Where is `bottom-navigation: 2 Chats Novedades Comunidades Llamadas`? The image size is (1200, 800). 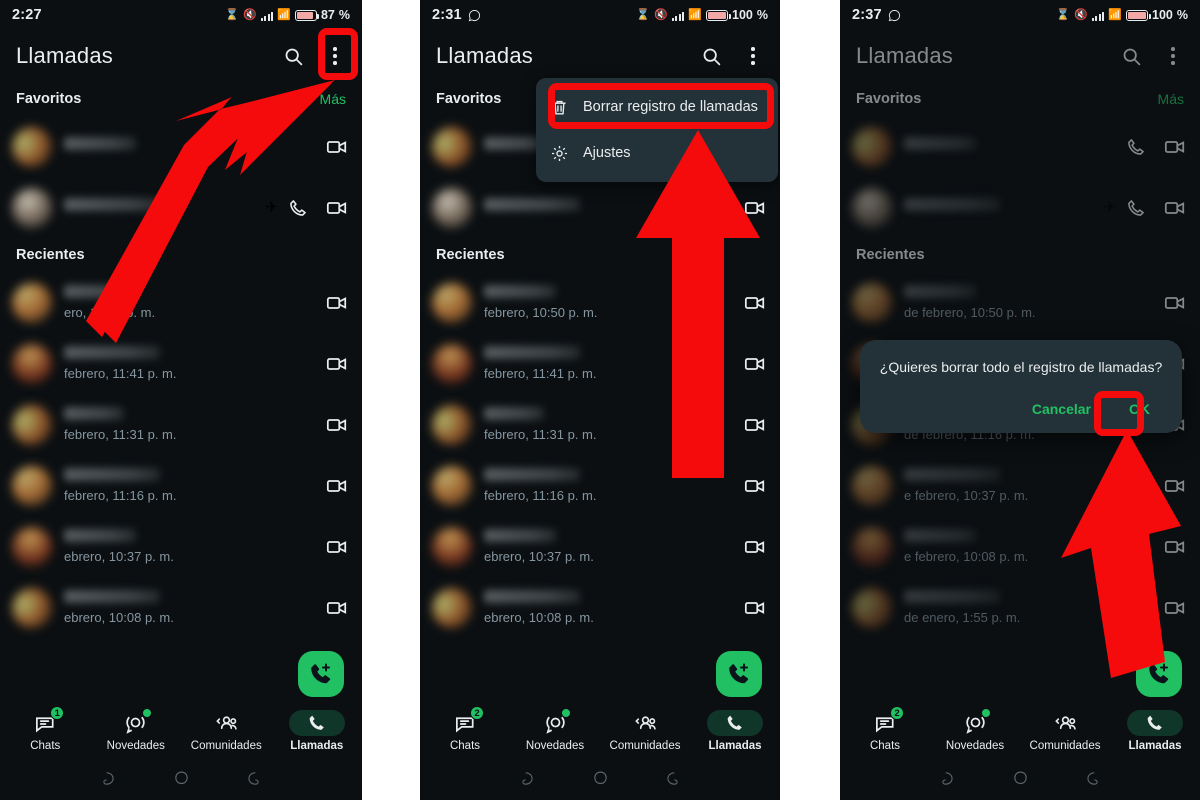
bottom-navigation: 2 Chats Novedades Comunidades Llamadas is located at coordinates (600, 731).